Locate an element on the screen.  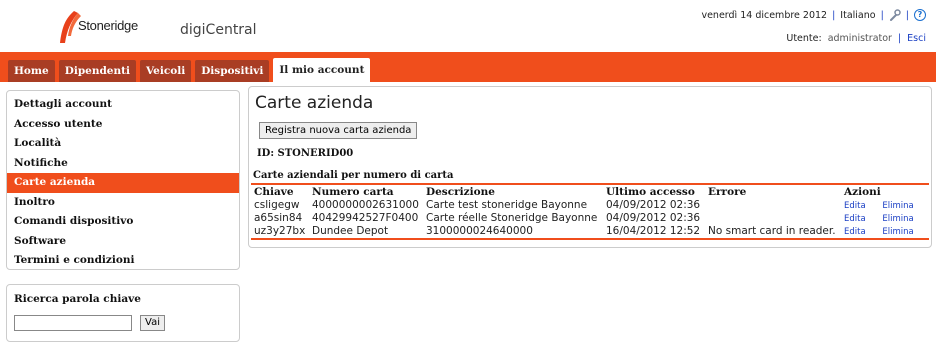
col-header-descrizione: Descrizione is located at coordinates (513, 190).